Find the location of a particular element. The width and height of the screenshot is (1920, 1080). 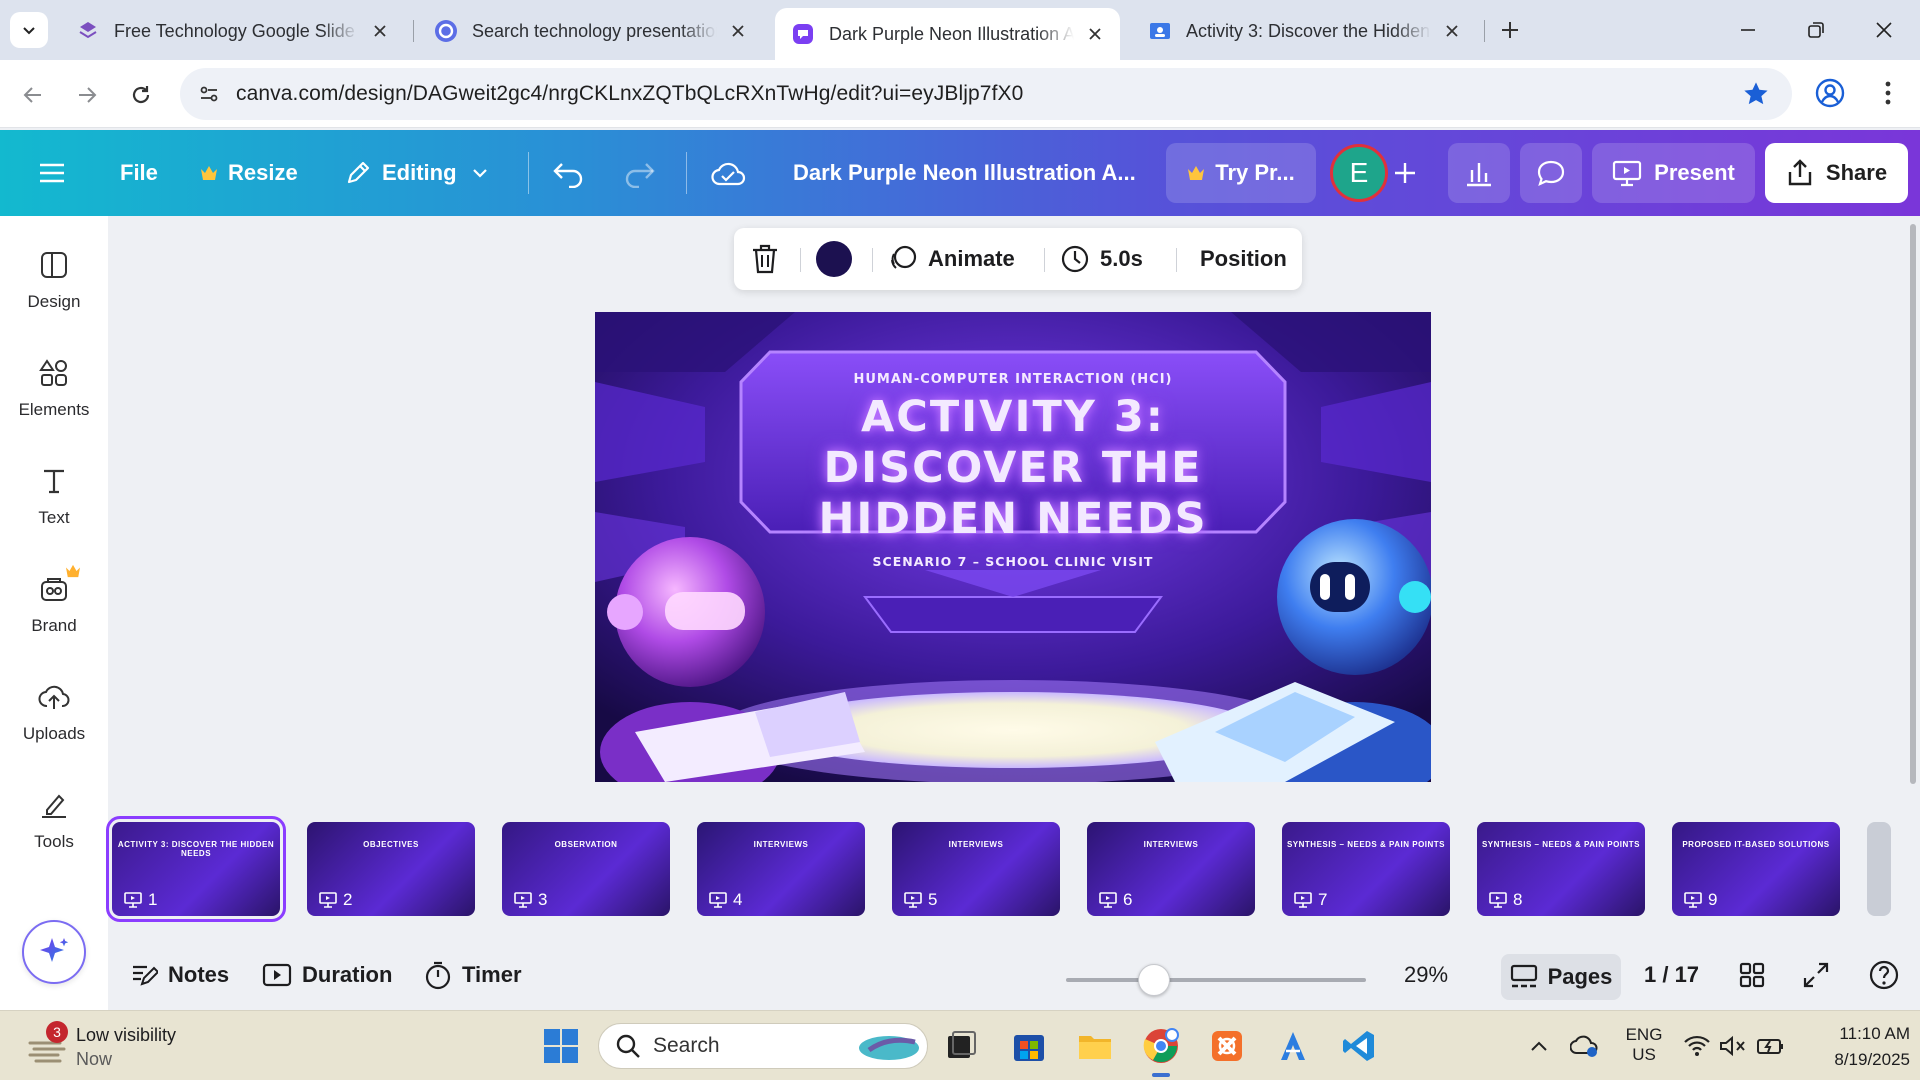

microsoft-store-icon is located at coordinates (1029, 1048).